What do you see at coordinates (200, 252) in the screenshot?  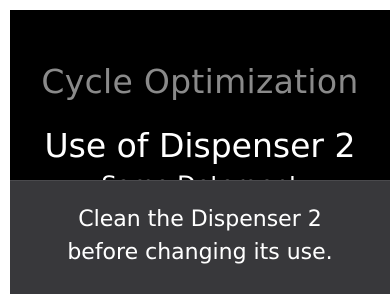 I see `notice-toast-line-2: before changing its use.` at bounding box center [200, 252].